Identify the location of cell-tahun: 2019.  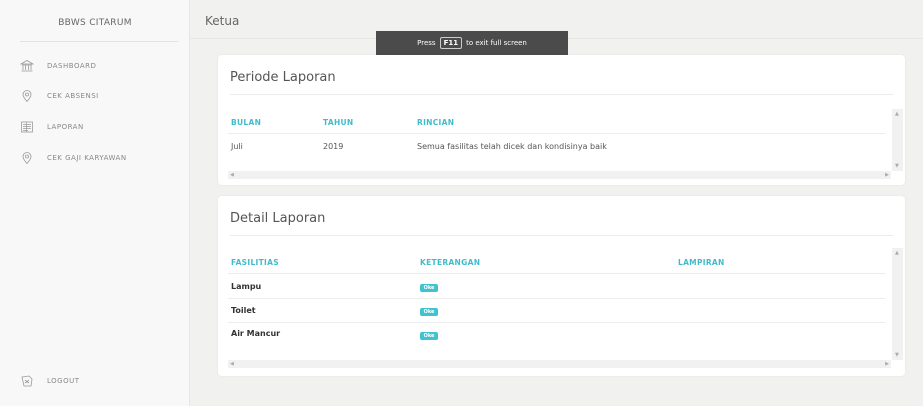
(333, 146).